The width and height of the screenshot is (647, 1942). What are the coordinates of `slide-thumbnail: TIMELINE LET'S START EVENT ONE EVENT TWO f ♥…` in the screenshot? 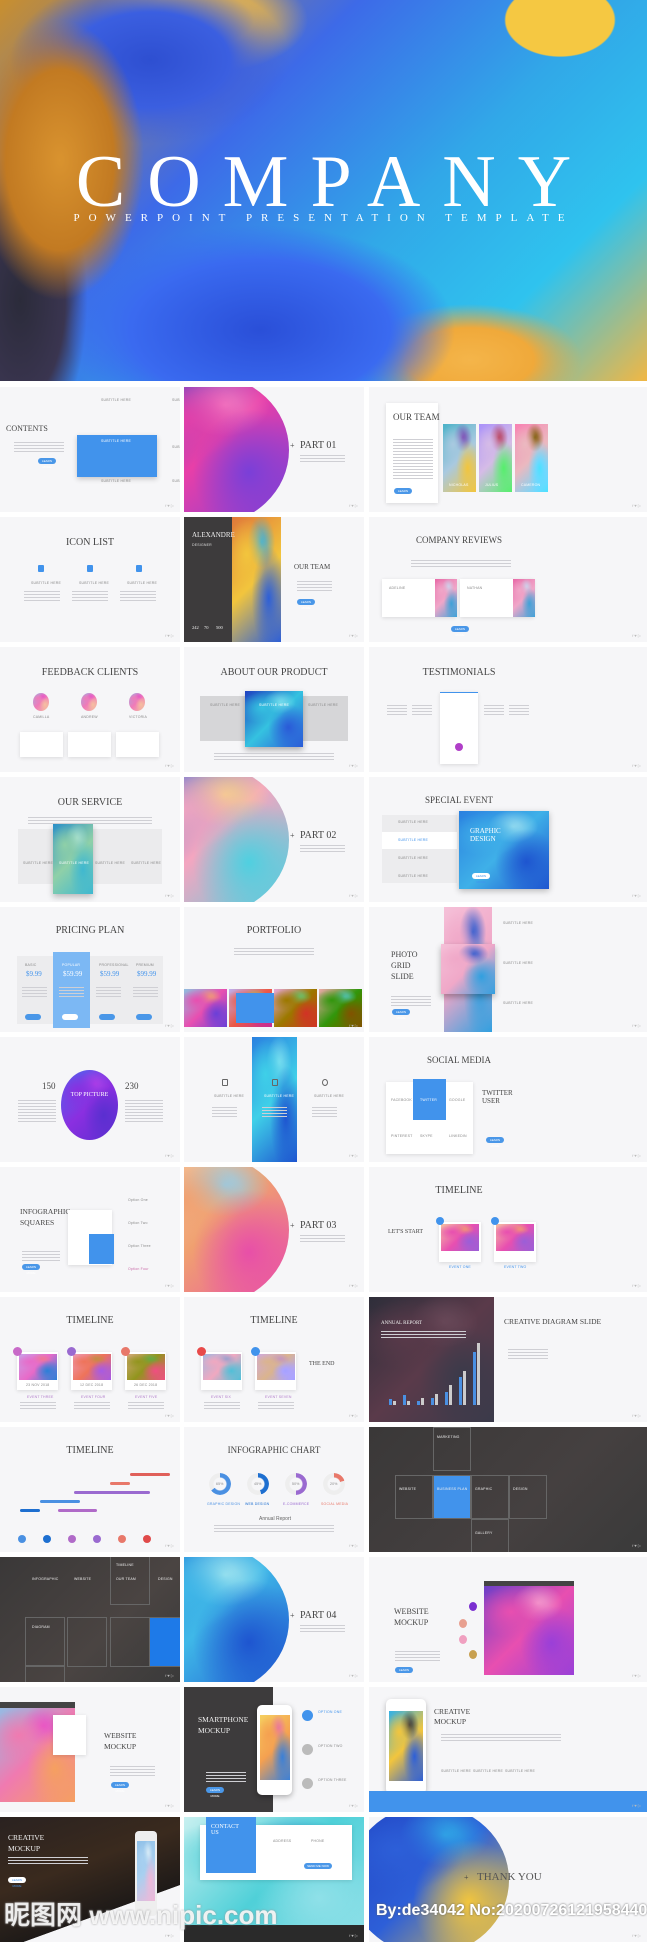 It's located at (508, 1229).